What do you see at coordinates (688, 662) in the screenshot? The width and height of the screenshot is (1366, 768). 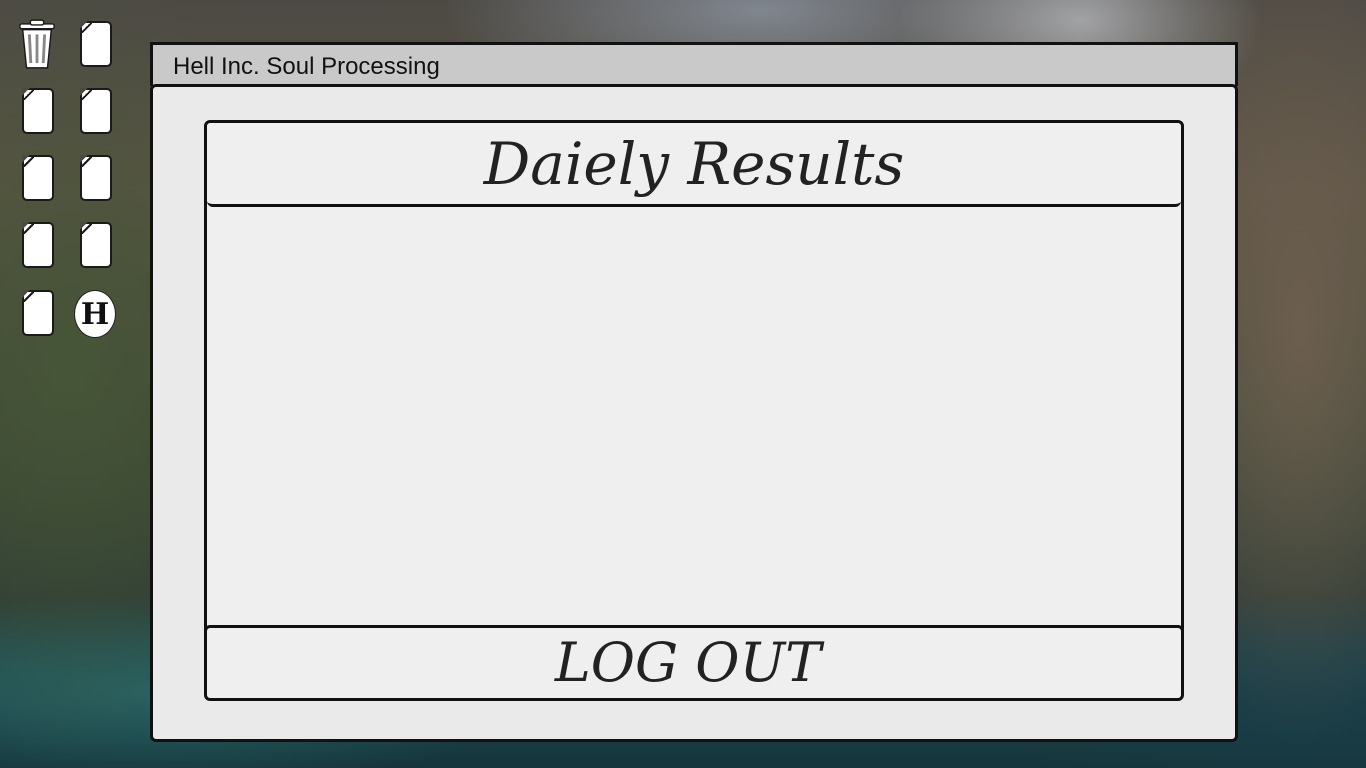 I see `logout-label: LOG OUT` at bounding box center [688, 662].